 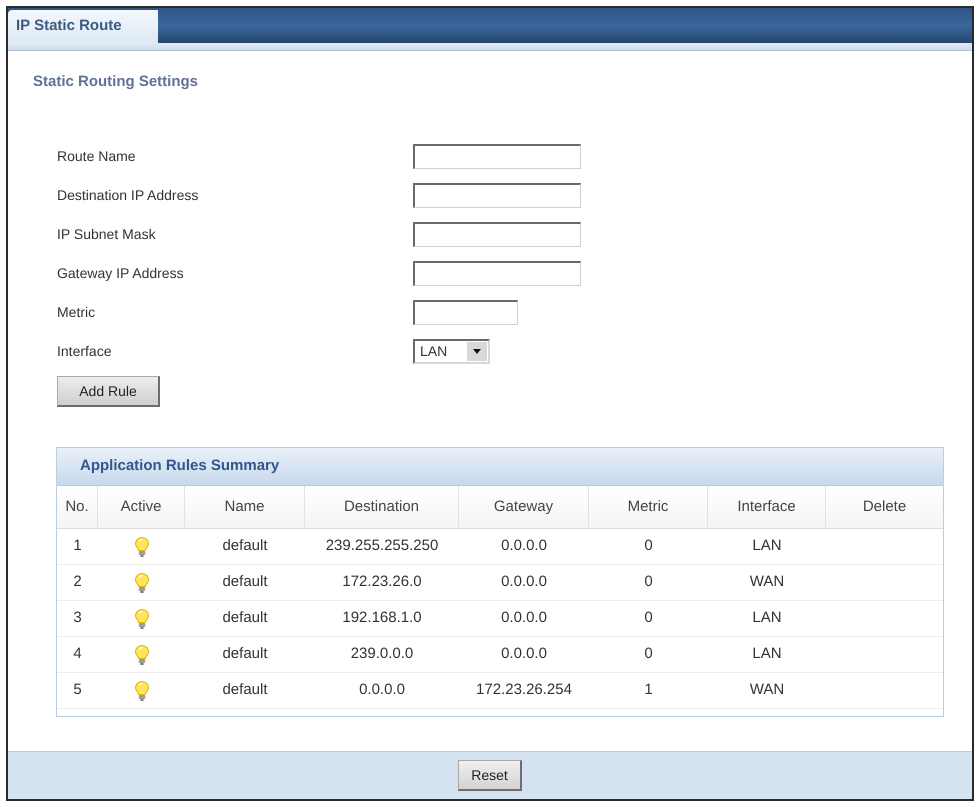 I want to click on field-label: Destination IP Address, so click(x=127, y=194).